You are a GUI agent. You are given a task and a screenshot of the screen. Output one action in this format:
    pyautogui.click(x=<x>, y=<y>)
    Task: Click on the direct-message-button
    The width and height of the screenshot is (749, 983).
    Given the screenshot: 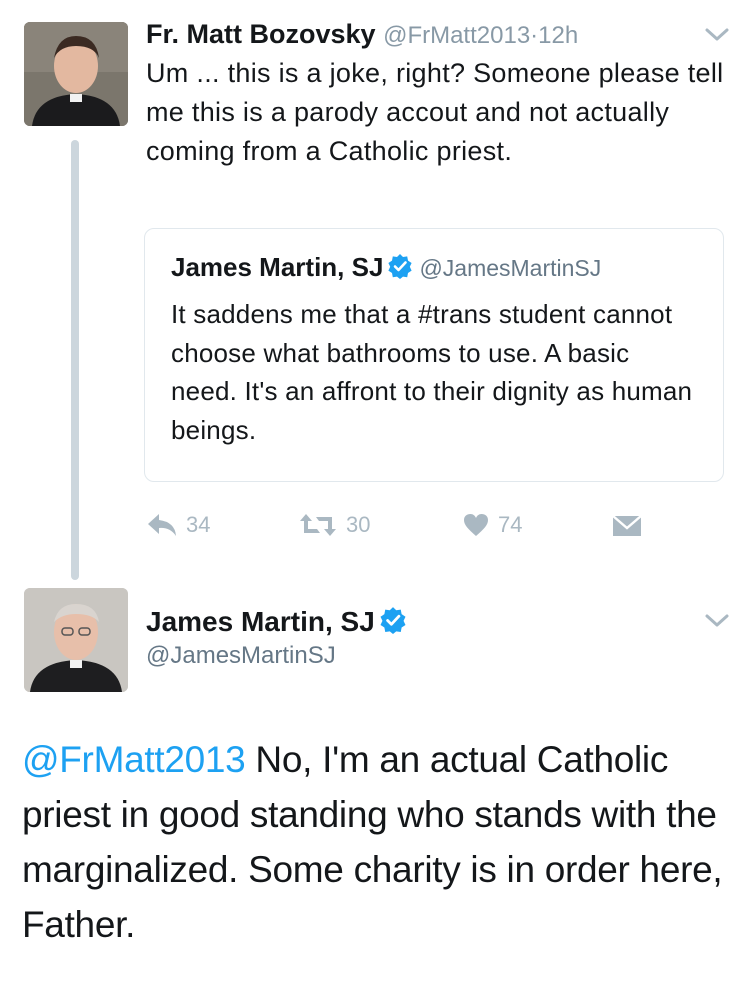 What is the action you would take?
    pyautogui.click(x=627, y=525)
    